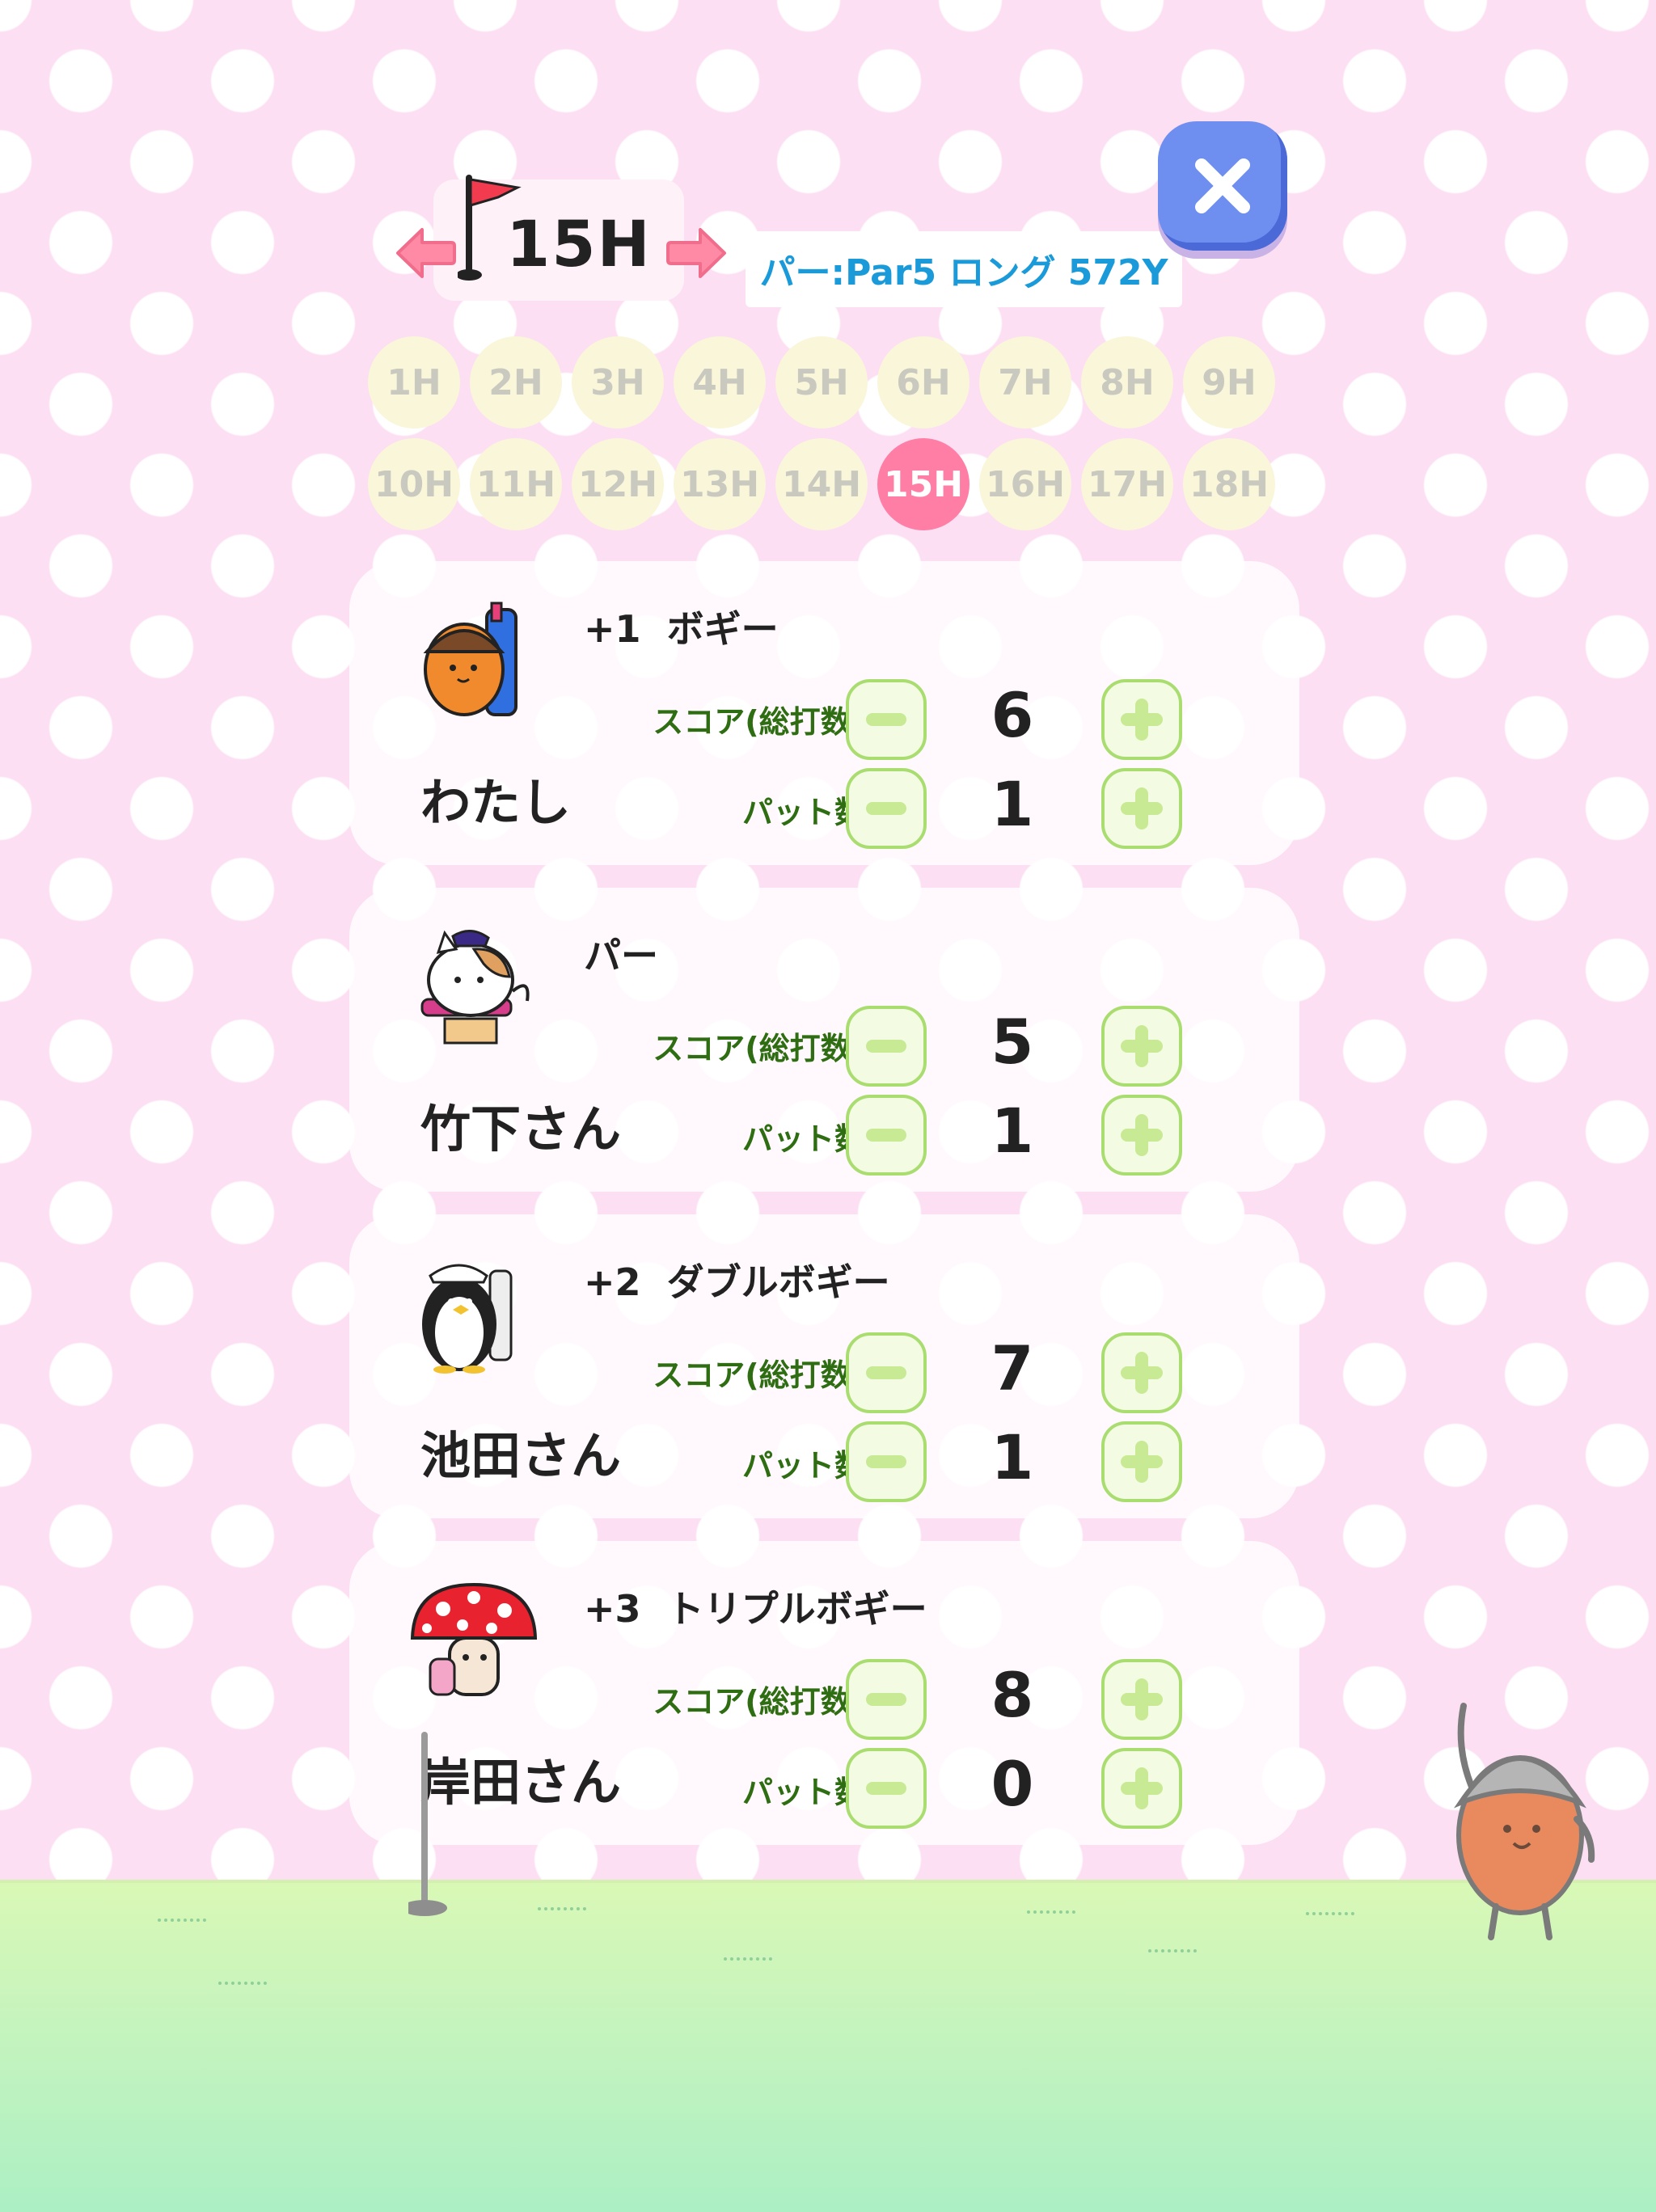  What do you see at coordinates (1127, 484) in the screenshot?
I see `hole-chip-17: 17H` at bounding box center [1127, 484].